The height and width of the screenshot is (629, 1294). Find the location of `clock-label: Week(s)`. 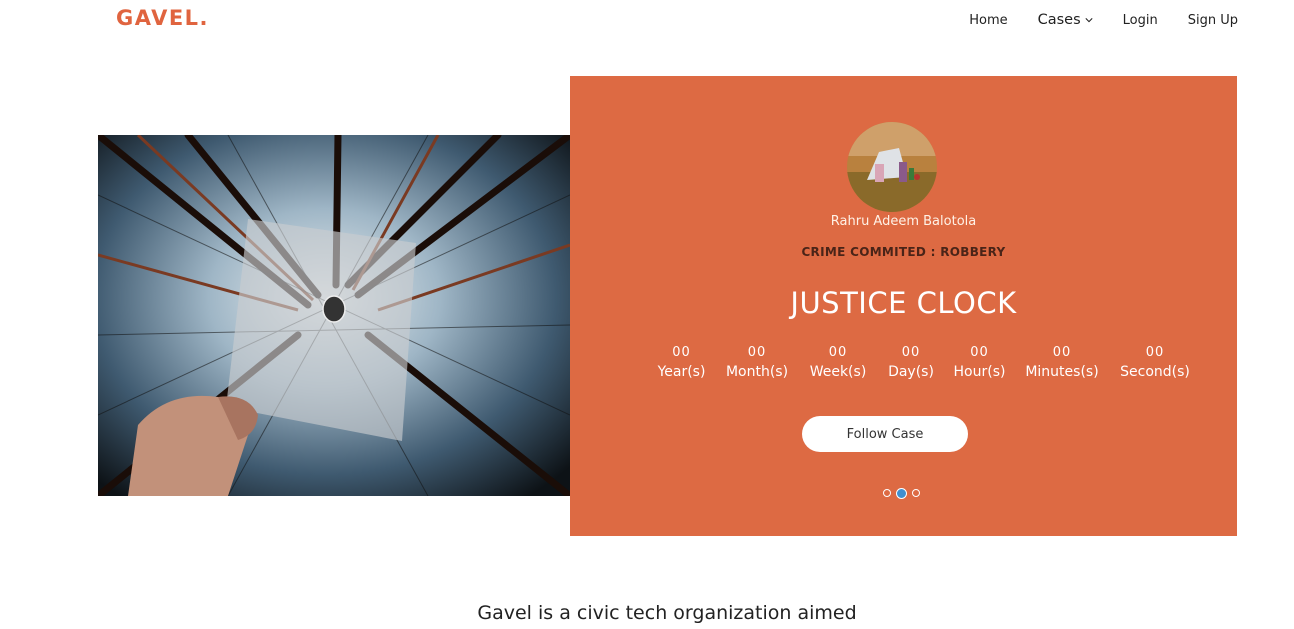

clock-label: Week(s) is located at coordinates (838, 372).